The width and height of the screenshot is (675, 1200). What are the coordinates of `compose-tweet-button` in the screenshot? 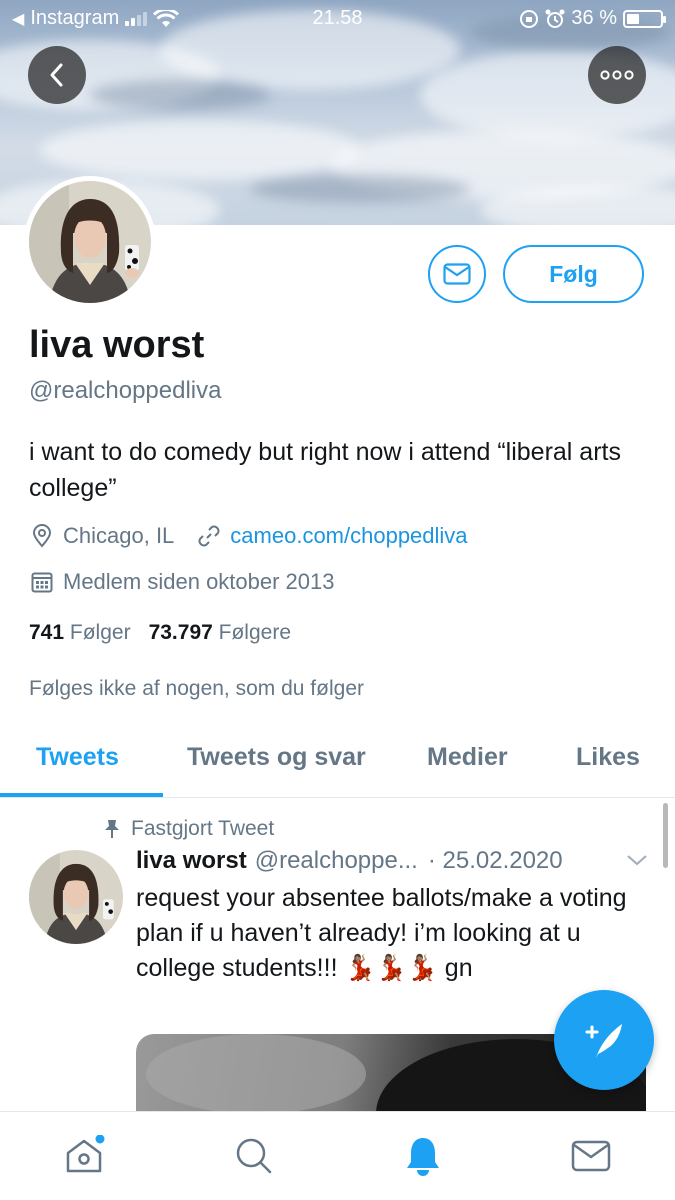 It's located at (604, 1040).